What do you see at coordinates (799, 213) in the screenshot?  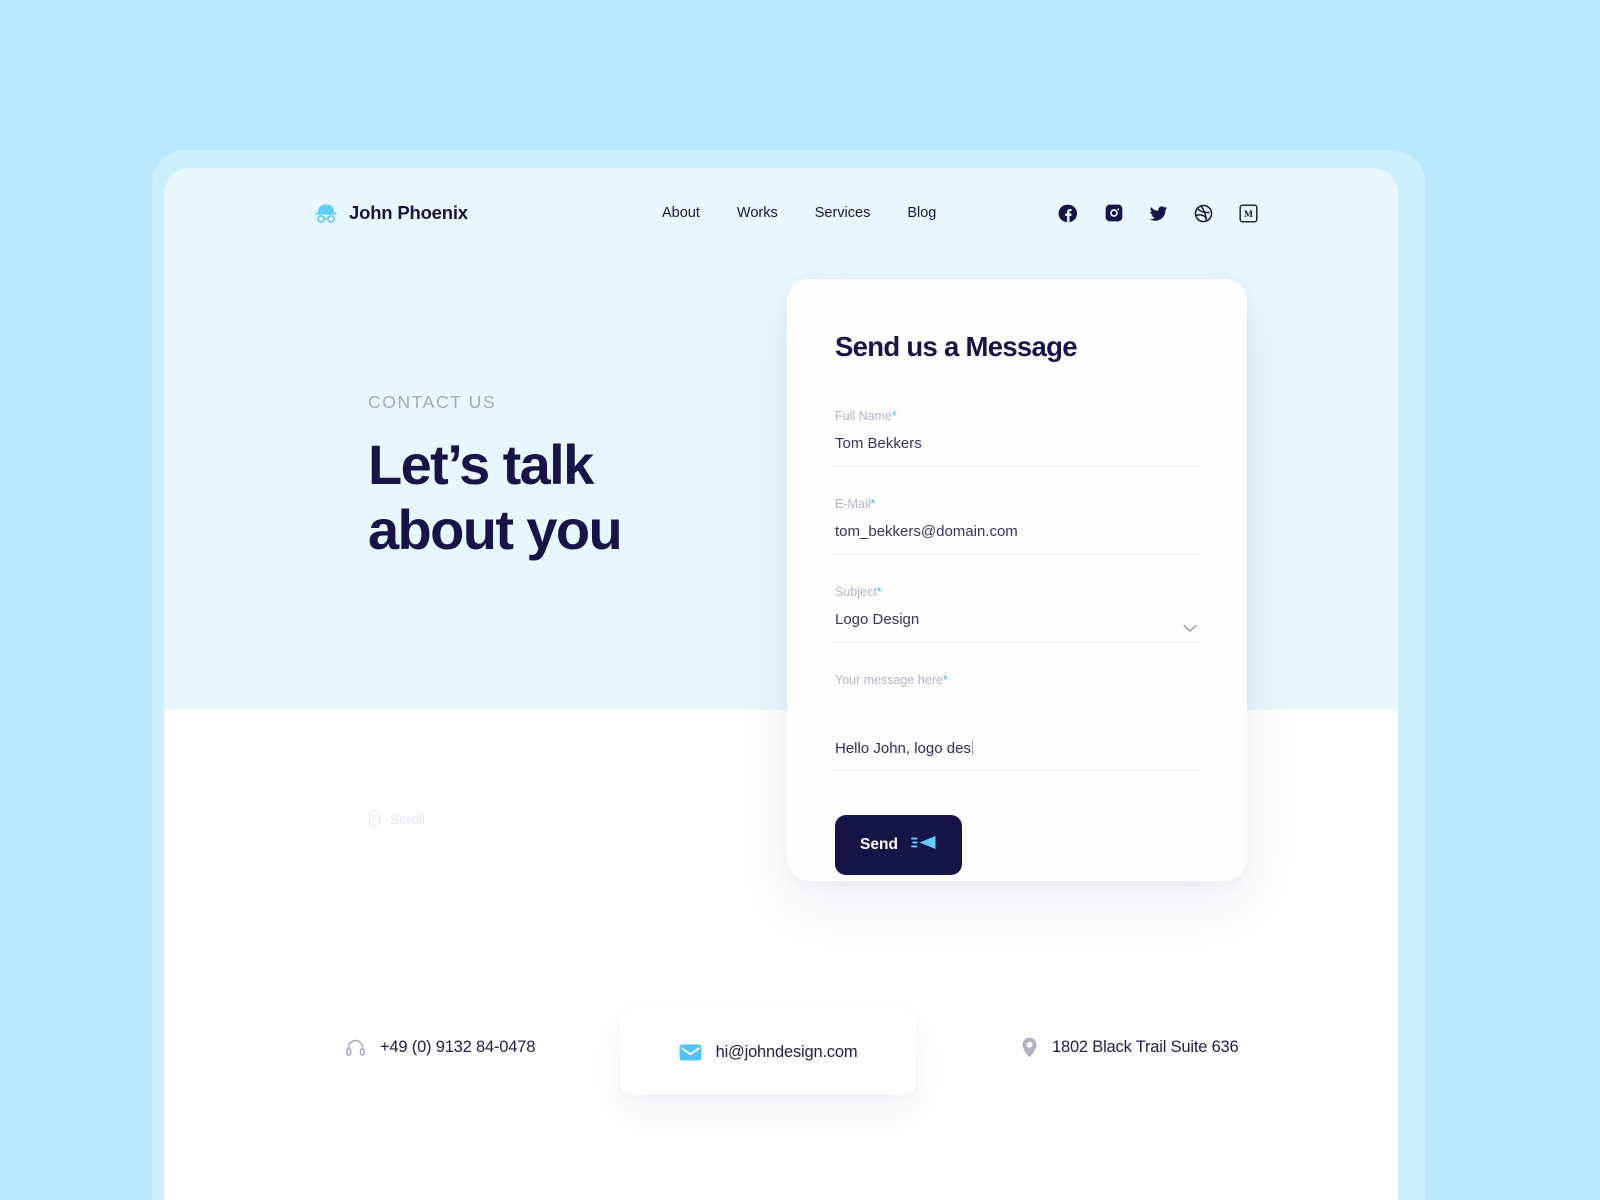 I see `main-navigation: About Works Services Blog` at bounding box center [799, 213].